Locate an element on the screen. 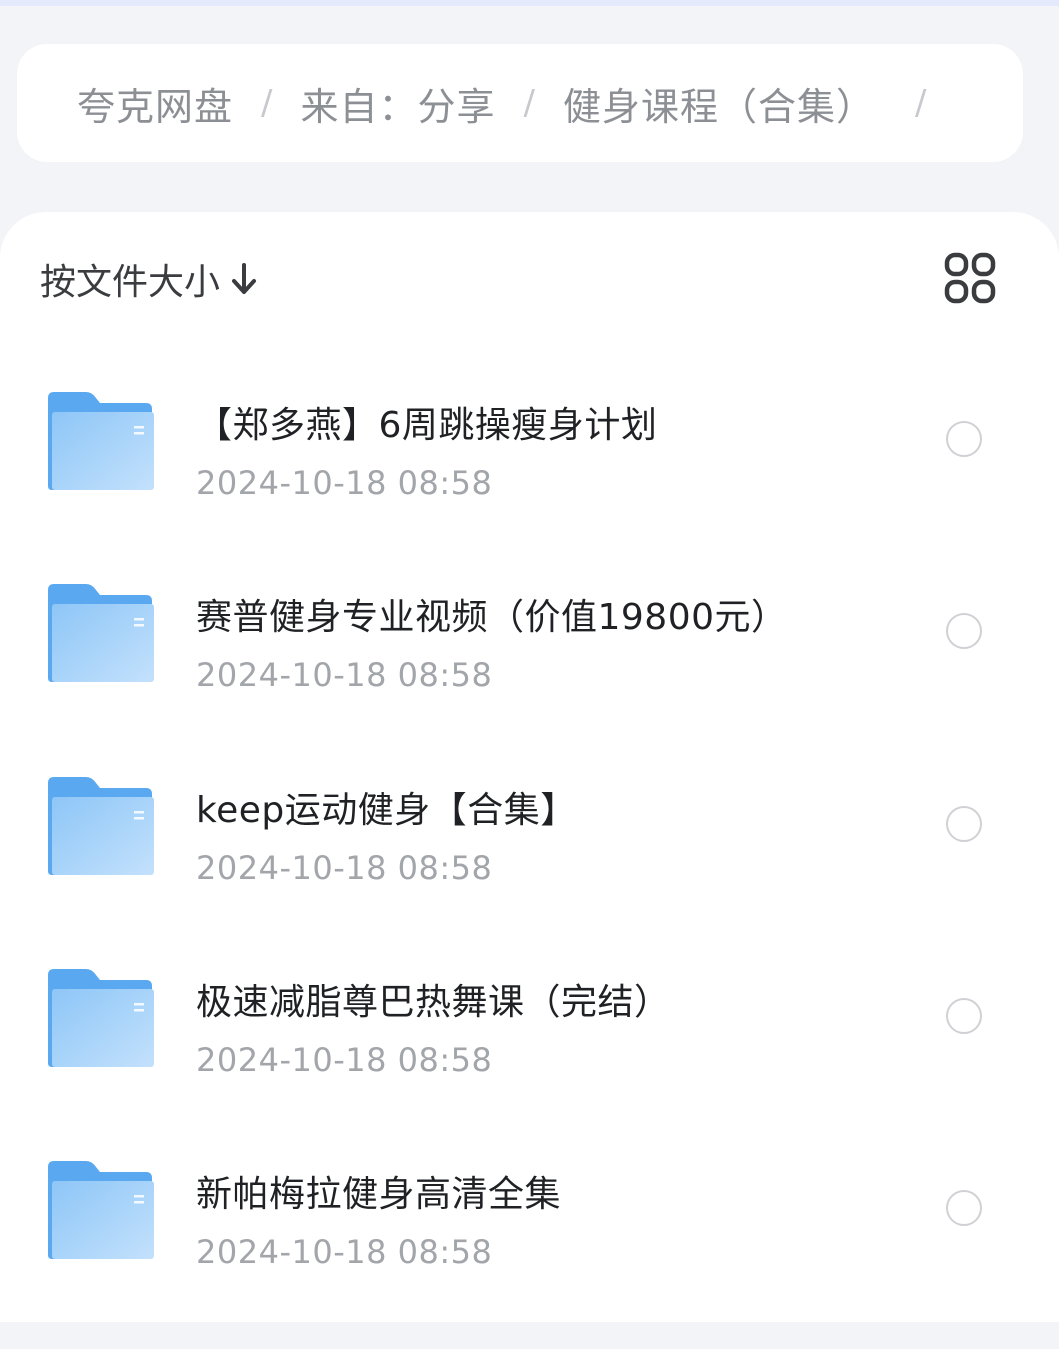  file-row: 赛普健身专业视频（价值19800元） 2024-10-18 08:58 is located at coordinates (529, 677).